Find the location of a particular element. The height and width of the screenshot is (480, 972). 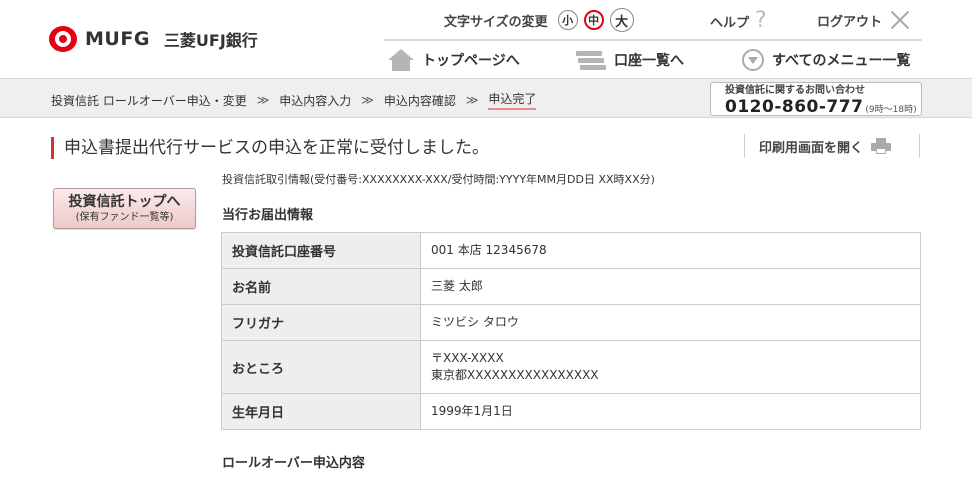

nav-top-label: トップページへ is located at coordinates (471, 61).